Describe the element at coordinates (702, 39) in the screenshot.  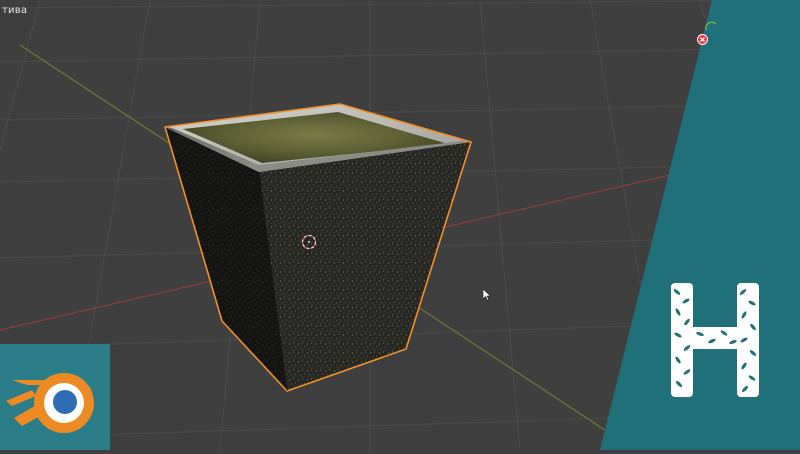
I see `close-icon` at that location.